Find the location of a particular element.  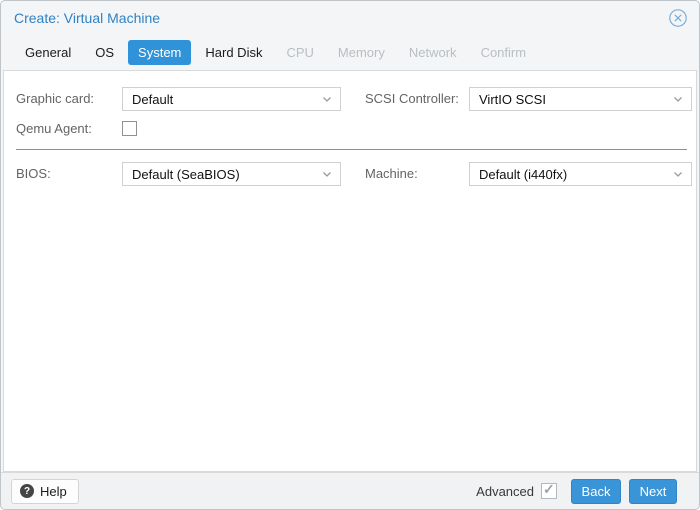

dialog-title: Create: Virtual Machine is located at coordinates (87, 17).